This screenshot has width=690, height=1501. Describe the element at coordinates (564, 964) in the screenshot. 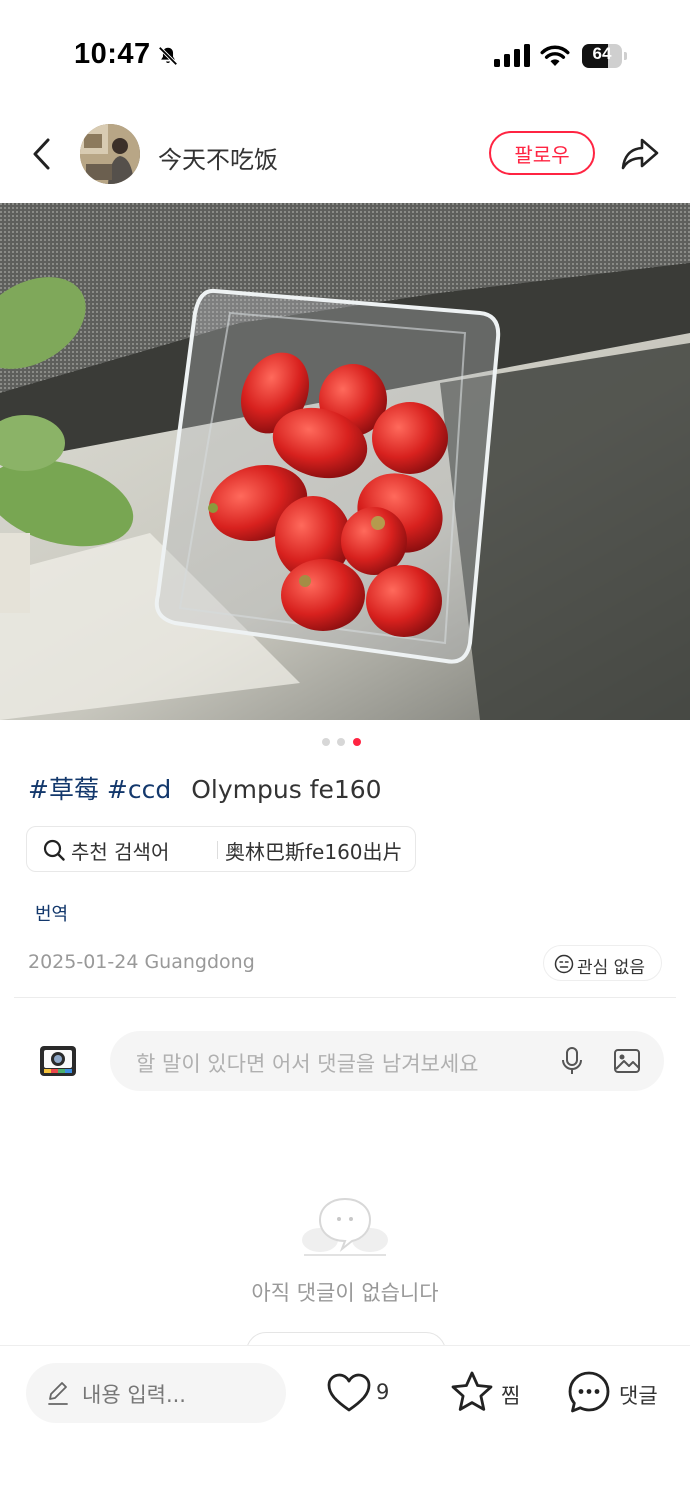

I see `neutral-face-icon` at that location.